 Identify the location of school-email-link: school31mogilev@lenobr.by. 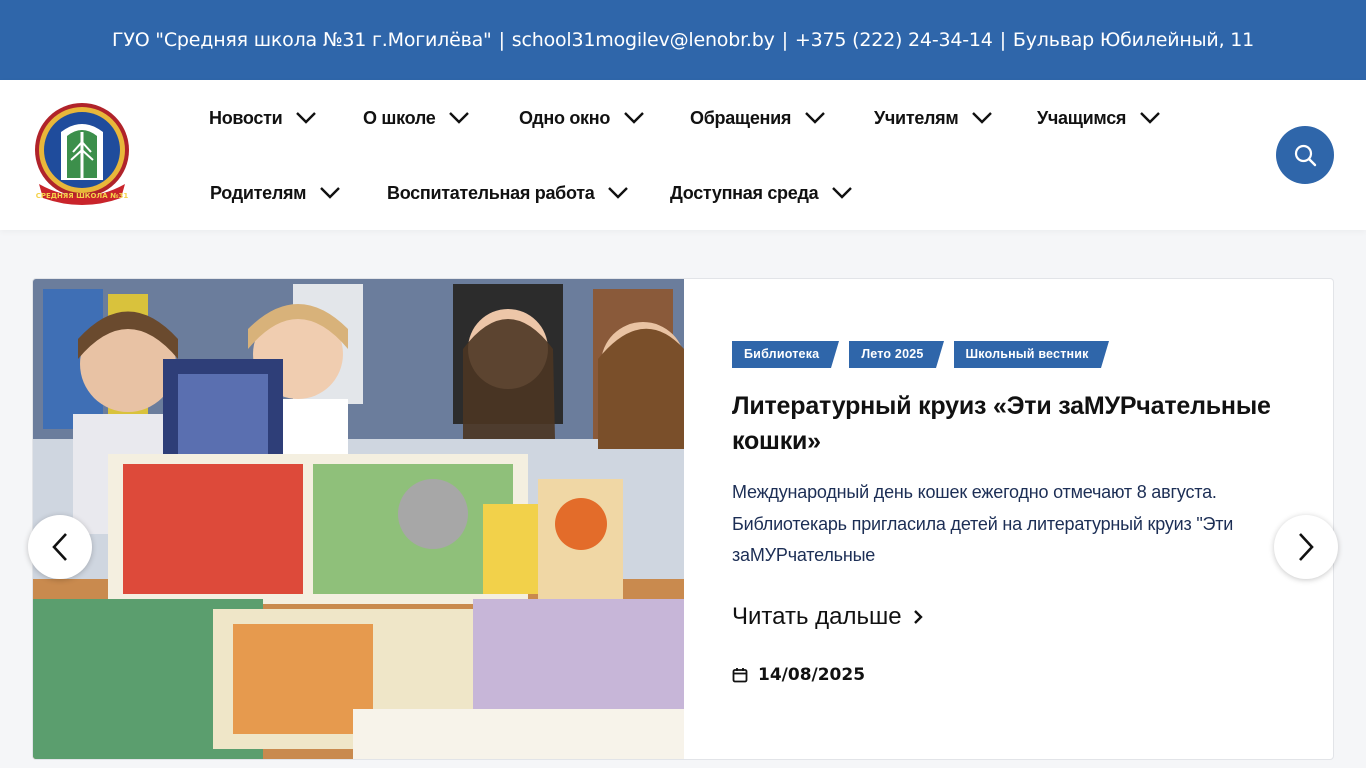
(643, 40).